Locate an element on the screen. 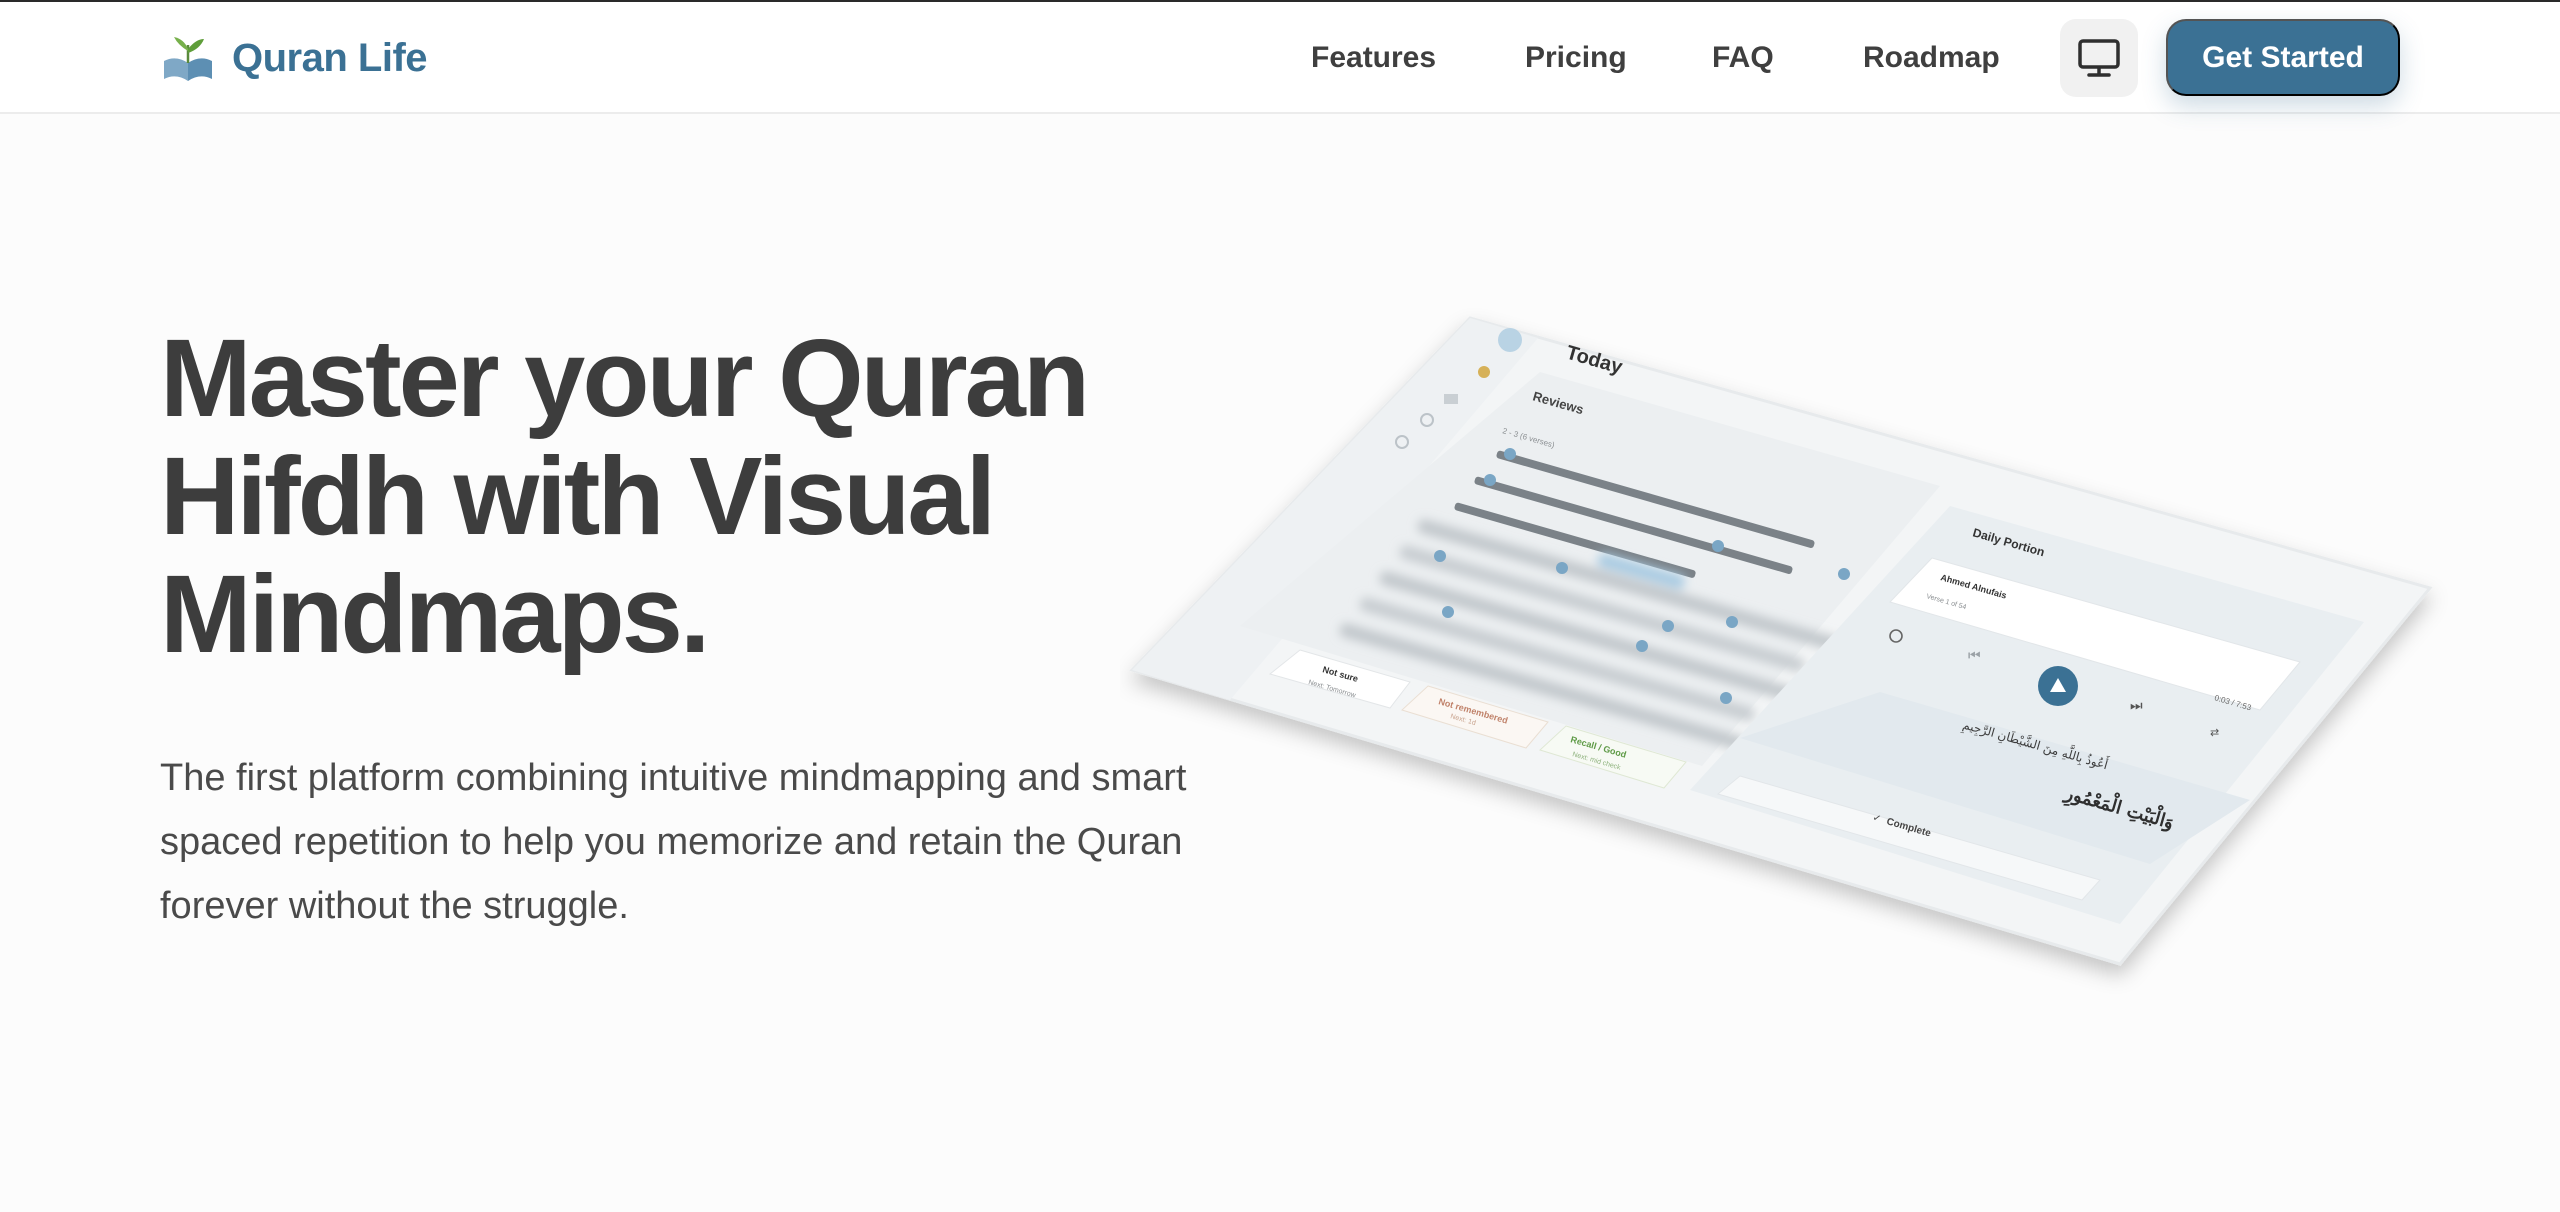  display-toggle-button is located at coordinates (2099, 58).